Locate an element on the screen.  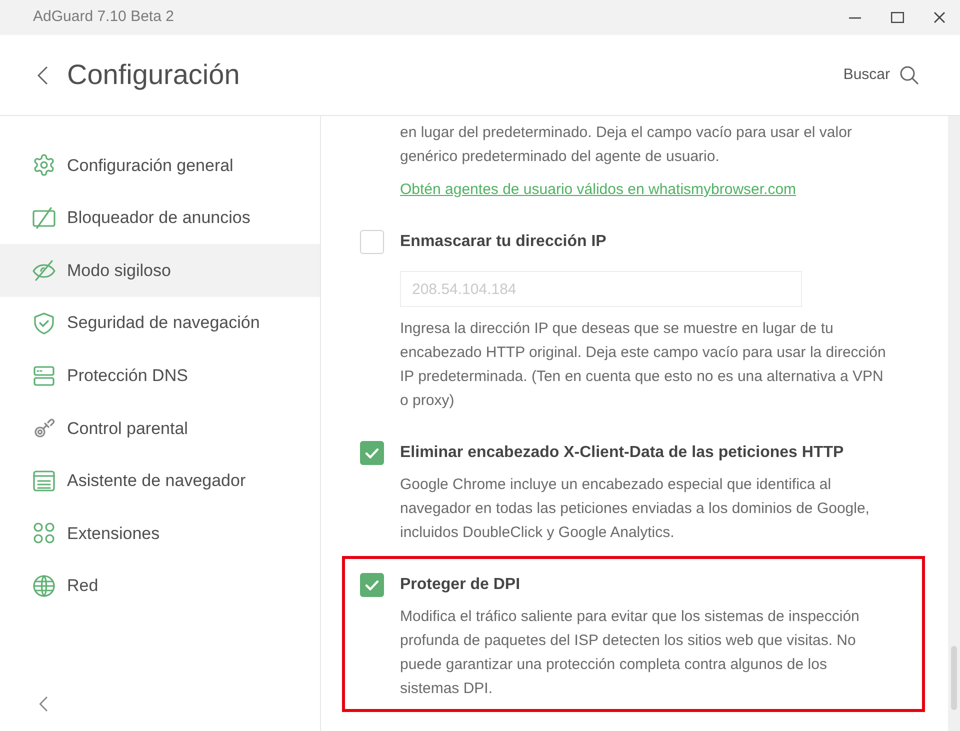
server-icon is located at coordinates (44, 376).